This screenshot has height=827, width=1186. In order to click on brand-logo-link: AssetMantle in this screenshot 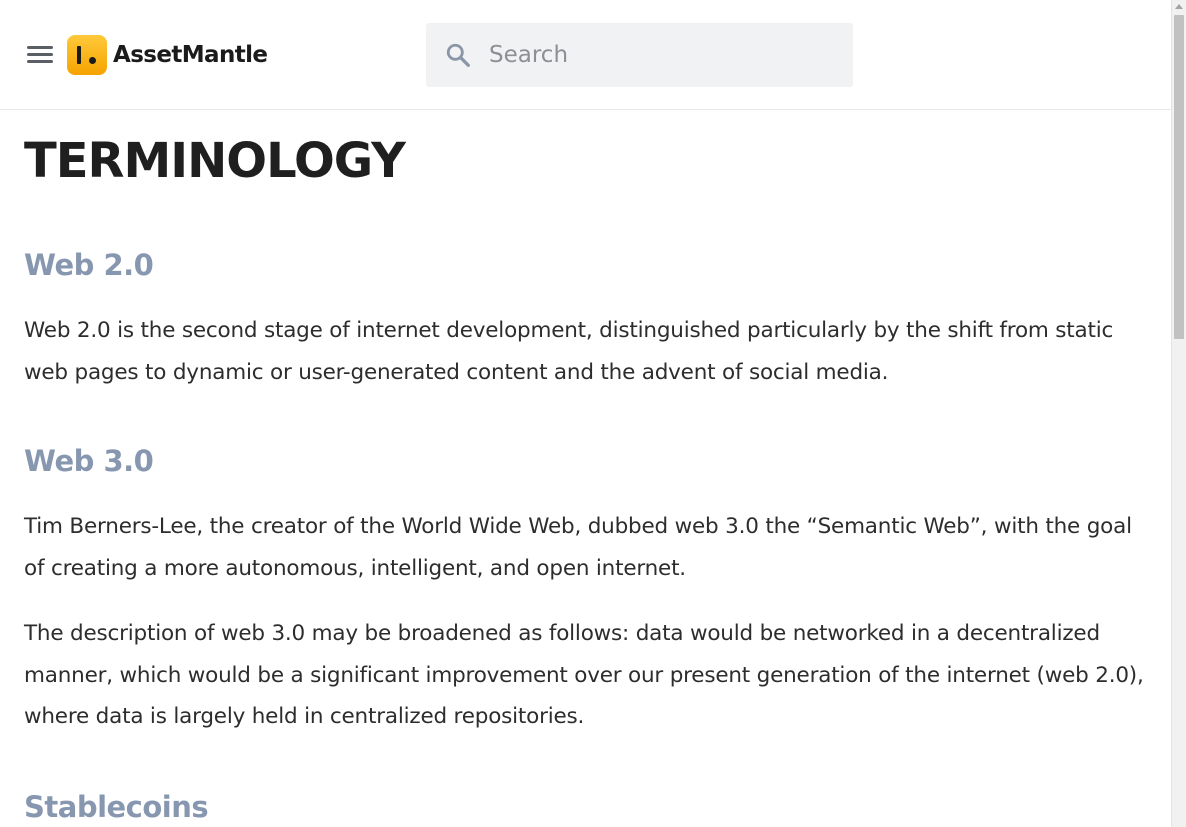, I will do `click(167, 55)`.